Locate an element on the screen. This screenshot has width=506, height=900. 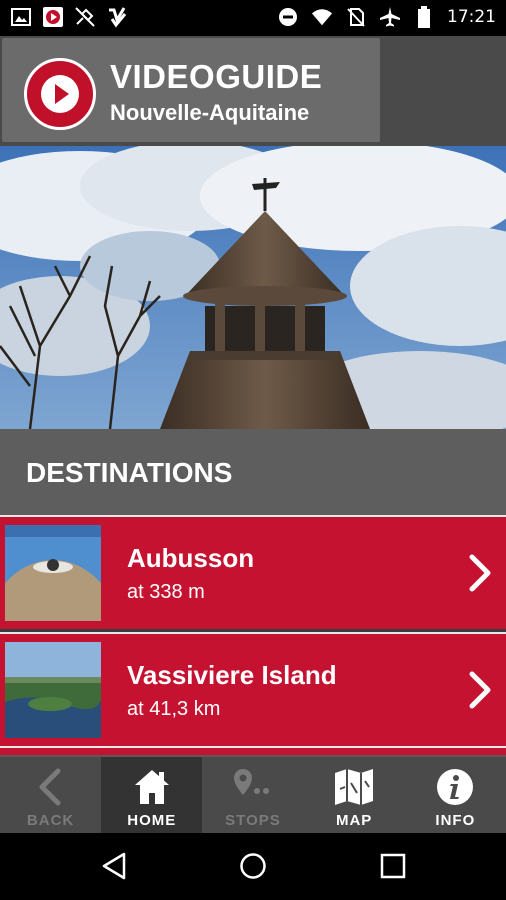
do-not-disturb-icon is located at coordinates (288, 17).